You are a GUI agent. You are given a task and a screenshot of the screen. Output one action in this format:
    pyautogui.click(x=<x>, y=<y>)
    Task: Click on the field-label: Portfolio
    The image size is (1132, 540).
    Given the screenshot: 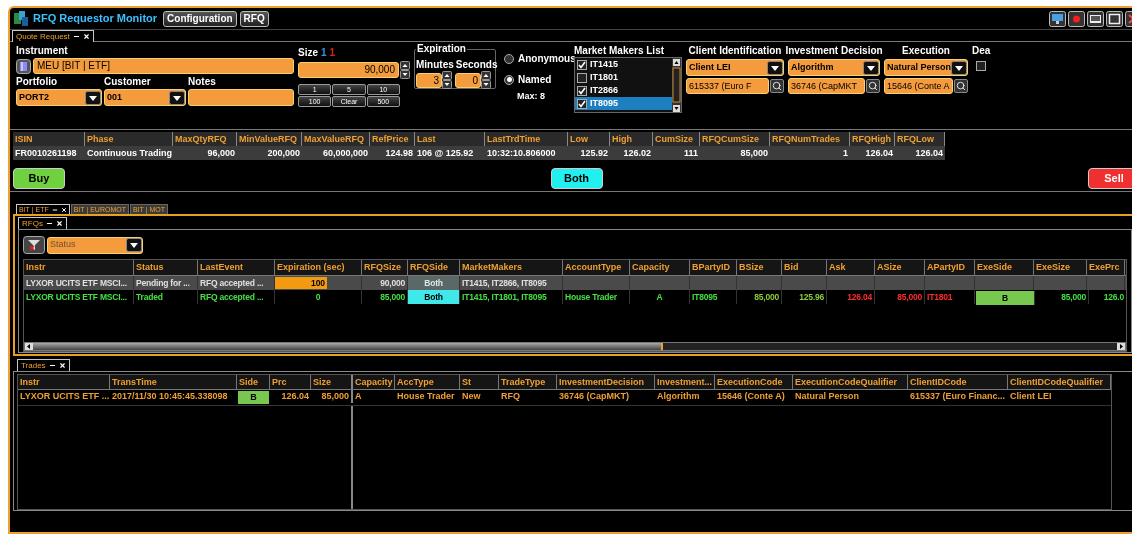 What is the action you would take?
    pyautogui.click(x=37, y=82)
    